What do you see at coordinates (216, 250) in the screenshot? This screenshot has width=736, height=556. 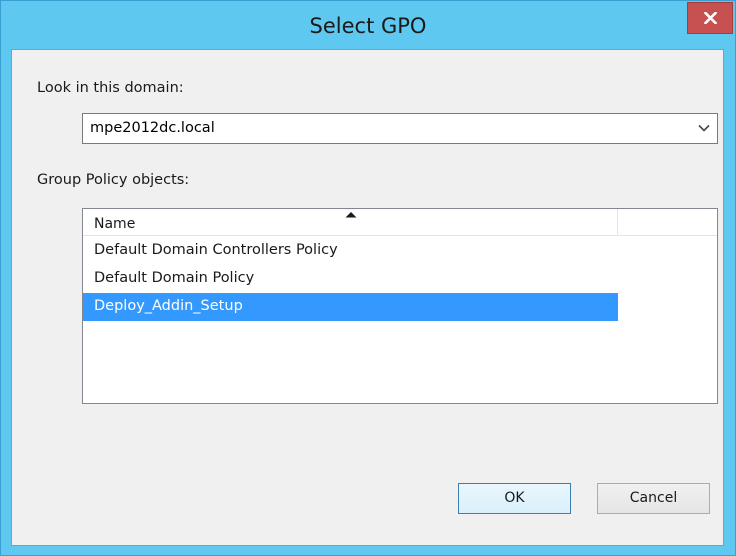 I see `list-item-label: Default Domain Controllers Policy` at bounding box center [216, 250].